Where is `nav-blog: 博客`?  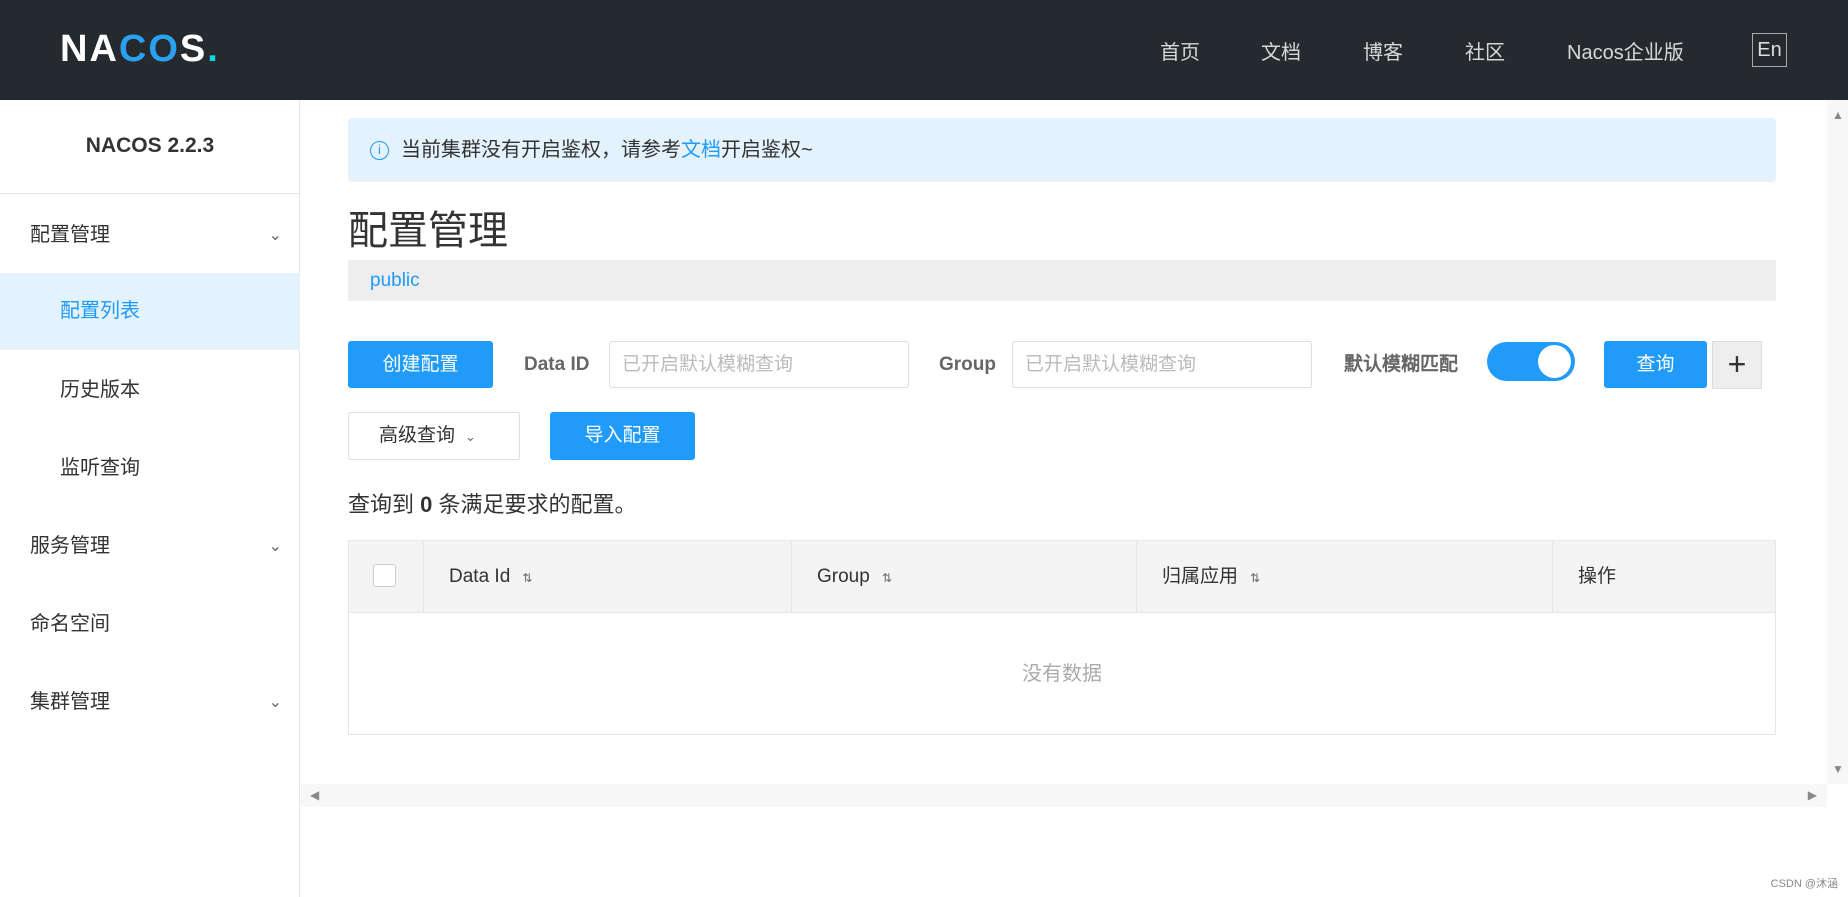
nav-blog: 博客 is located at coordinates (1383, 50).